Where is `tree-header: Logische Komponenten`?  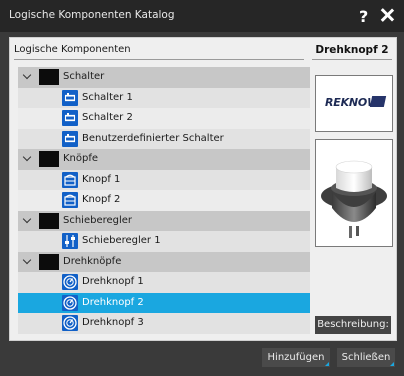
tree-header: Logische Komponenten is located at coordinates (72, 49).